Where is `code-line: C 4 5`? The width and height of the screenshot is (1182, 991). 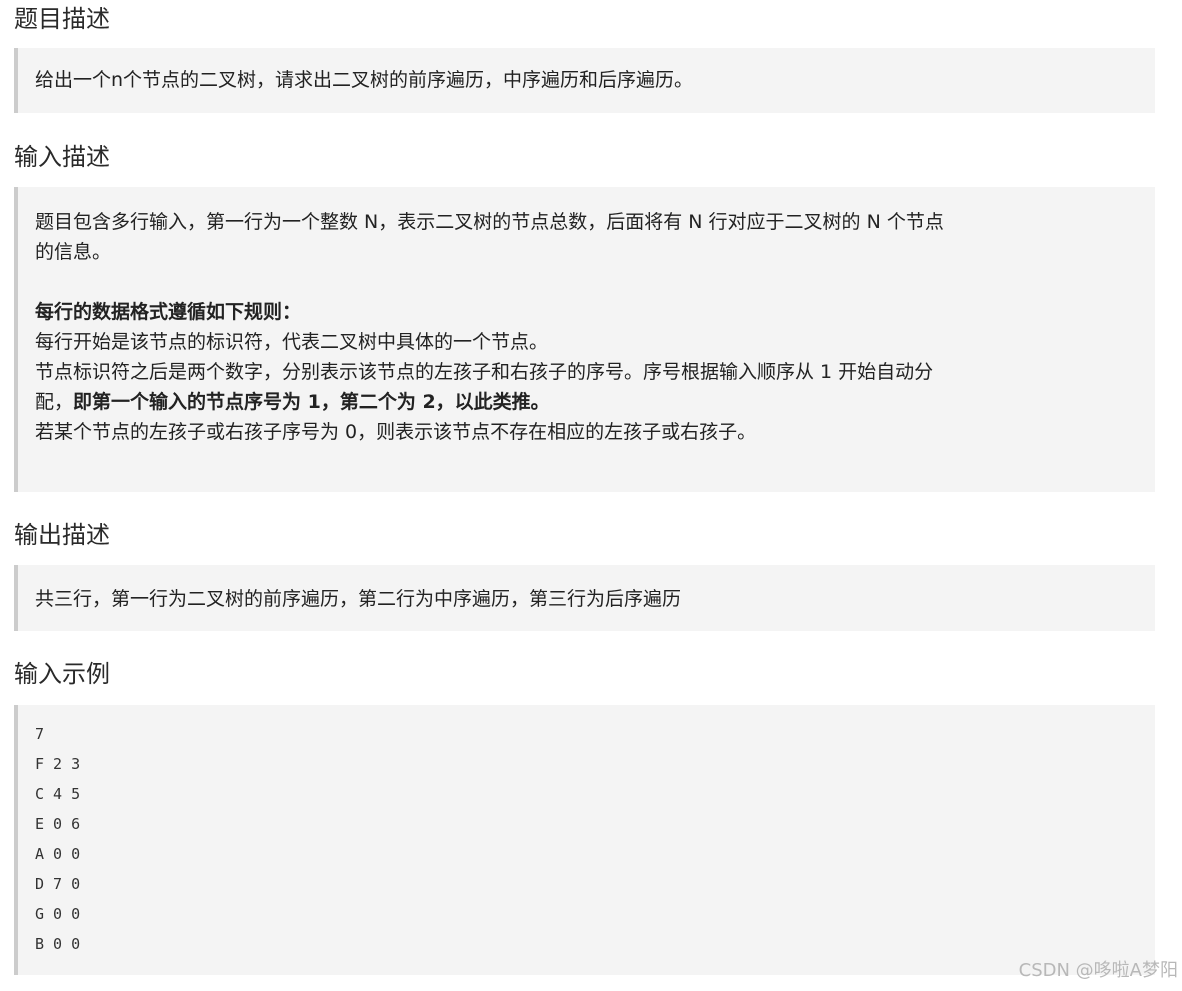
code-line: C 4 5 is located at coordinates (58, 794).